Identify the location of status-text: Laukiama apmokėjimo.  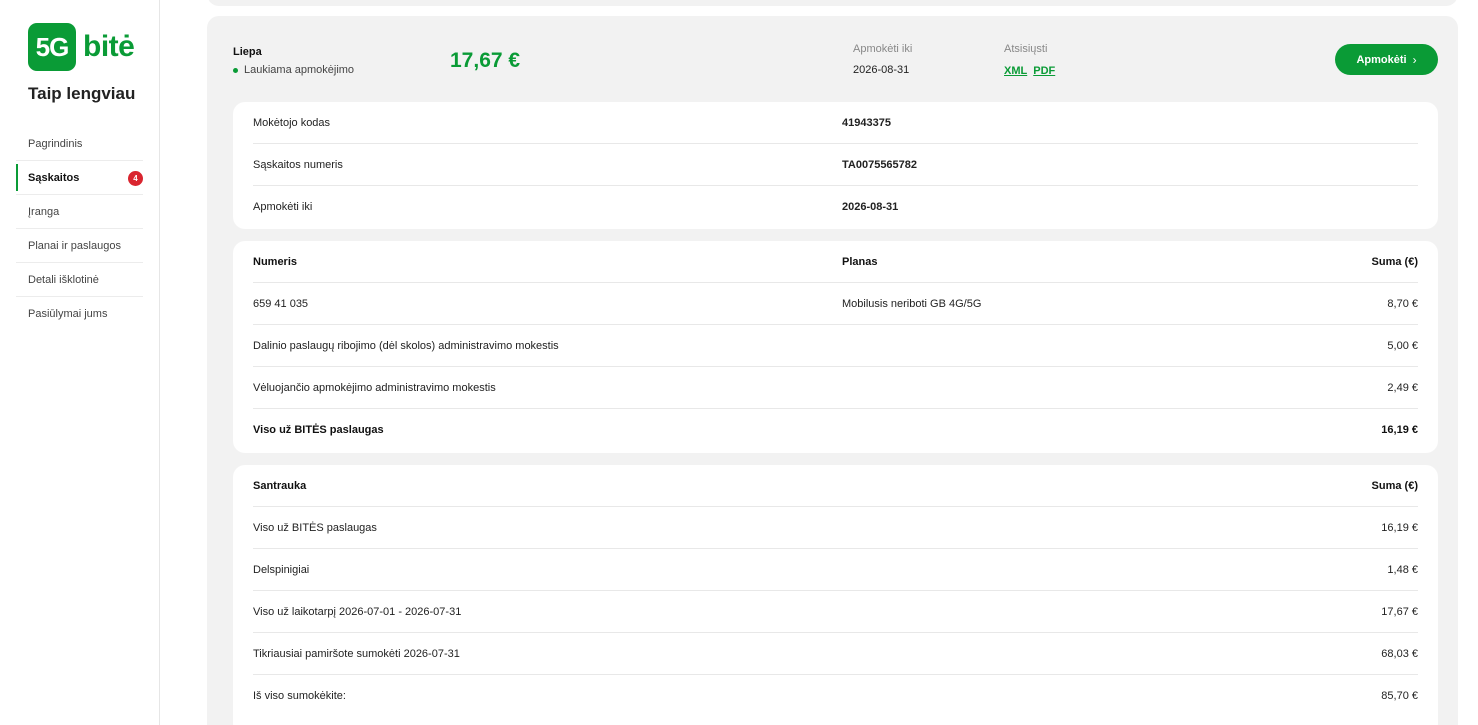
(299, 70).